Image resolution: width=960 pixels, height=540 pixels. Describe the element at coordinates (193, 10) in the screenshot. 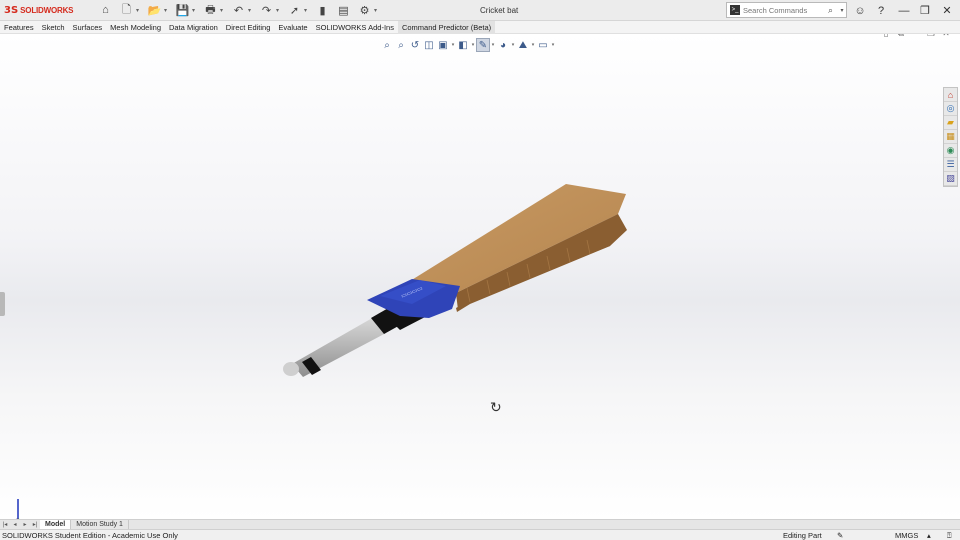

I see `save-dropdown-icon: ▾` at that location.